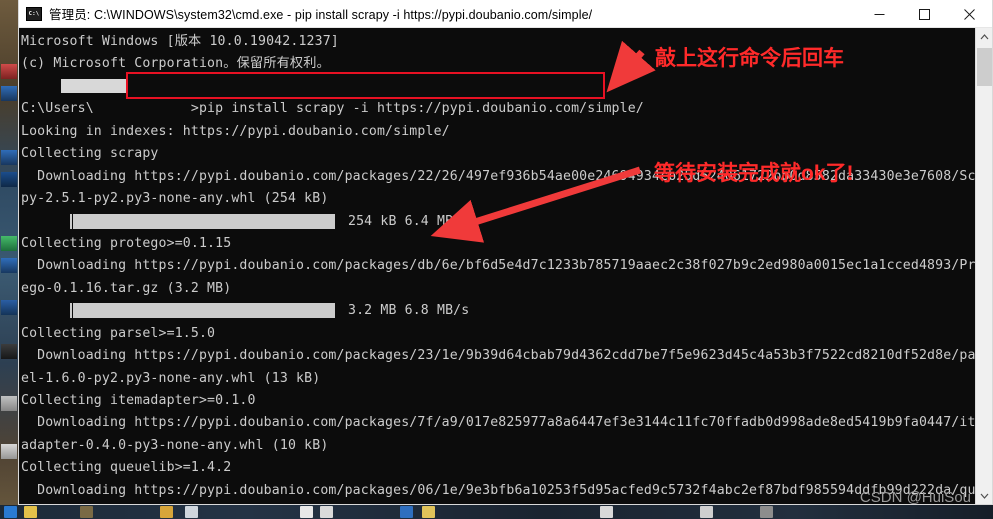 Image resolution: width=993 pixels, height=519 pixels. Describe the element at coordinates (536, 204) in the screenshot. I see `arrow-to-progress` at that location.